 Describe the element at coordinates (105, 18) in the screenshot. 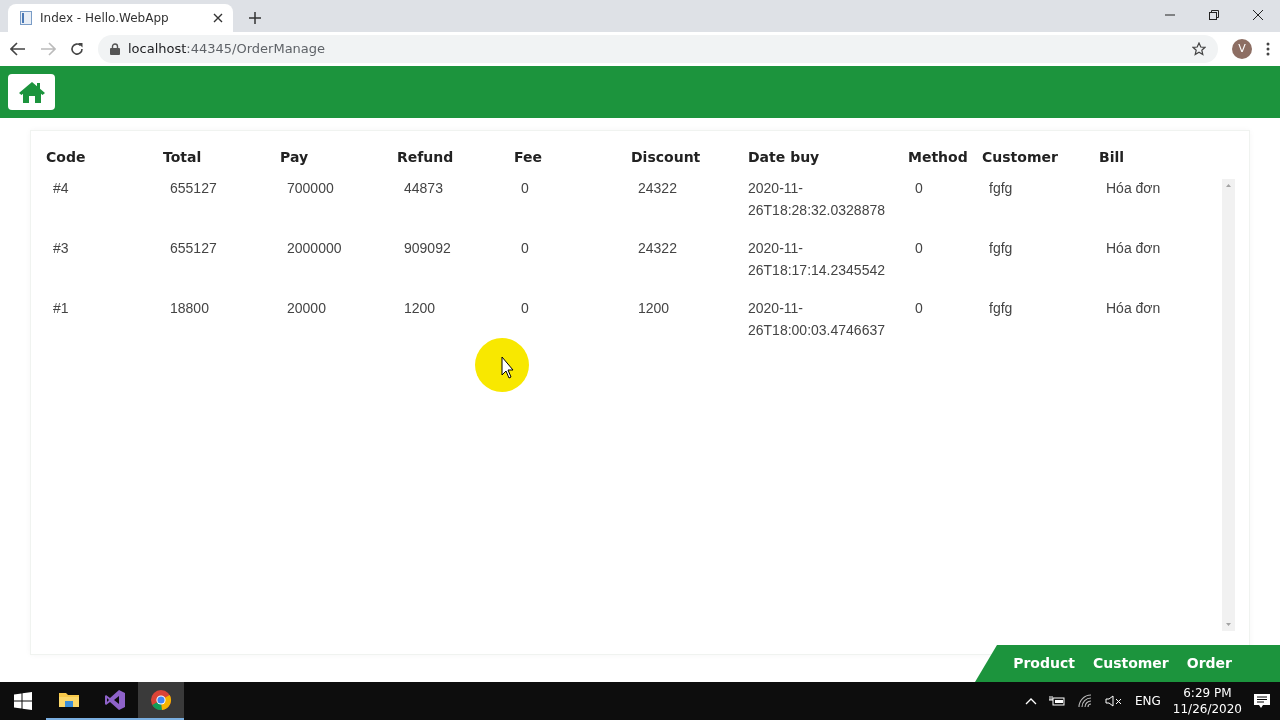

I see `tab-title: Index - Hello.WebApp` at that location.